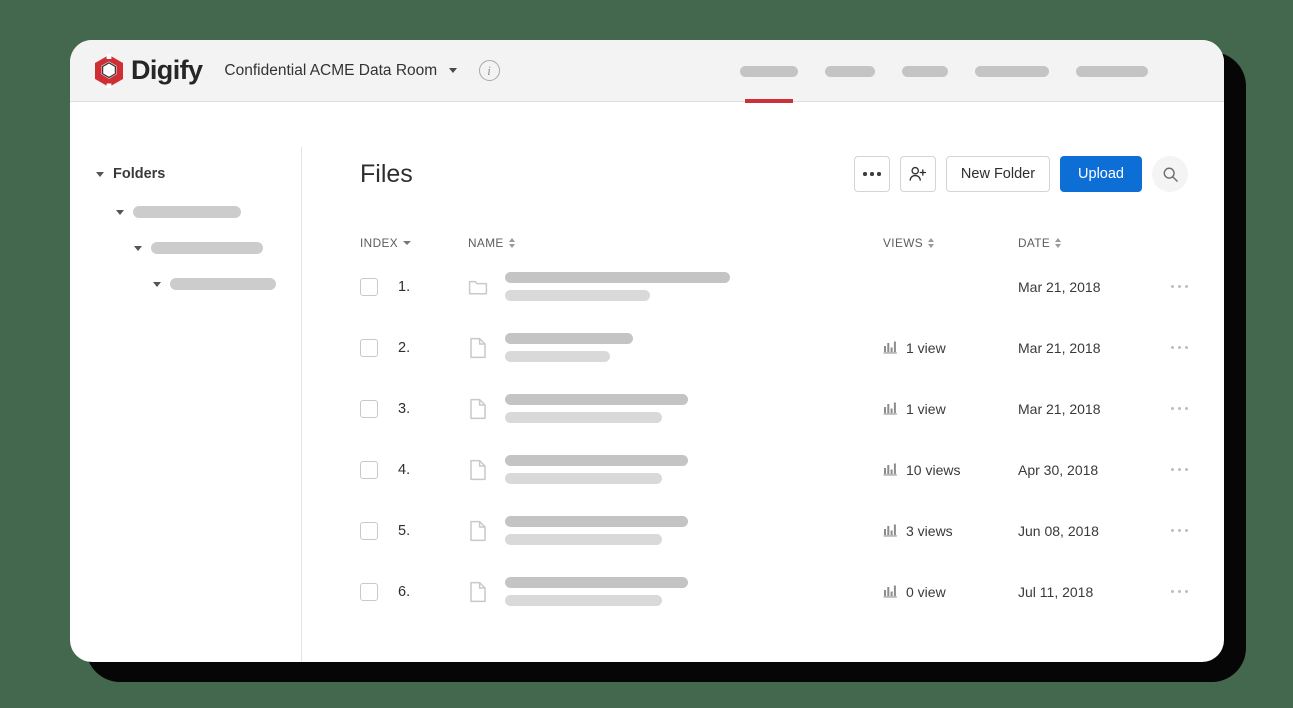 Image resolution: width=1293 pixels, height=708 pixels. I want to click on header-nav, so click(944, 71).